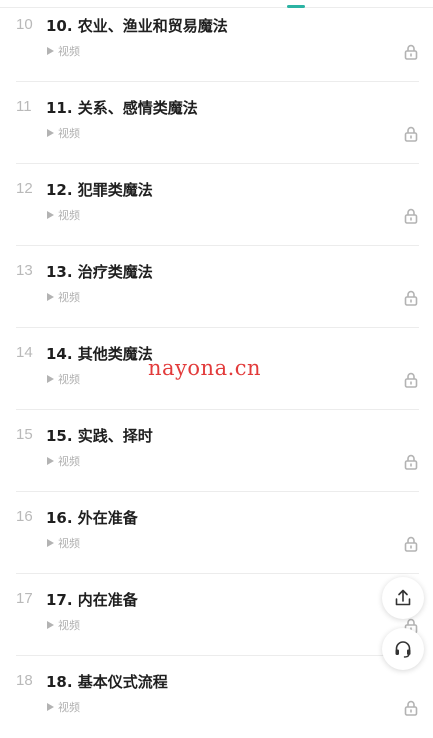  Describe the element at coordinates (24, 516) in the screenshot. I see `lesson-index: 16` at that location.